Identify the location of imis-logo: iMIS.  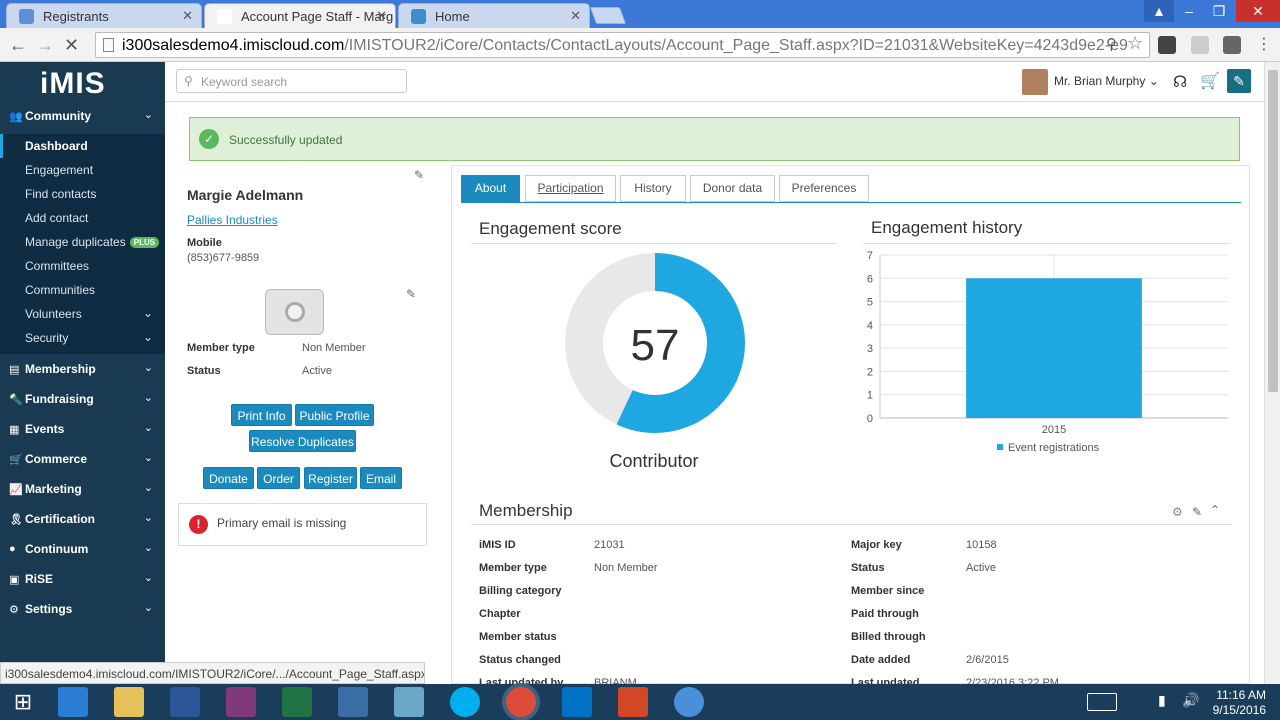
(73, 84).